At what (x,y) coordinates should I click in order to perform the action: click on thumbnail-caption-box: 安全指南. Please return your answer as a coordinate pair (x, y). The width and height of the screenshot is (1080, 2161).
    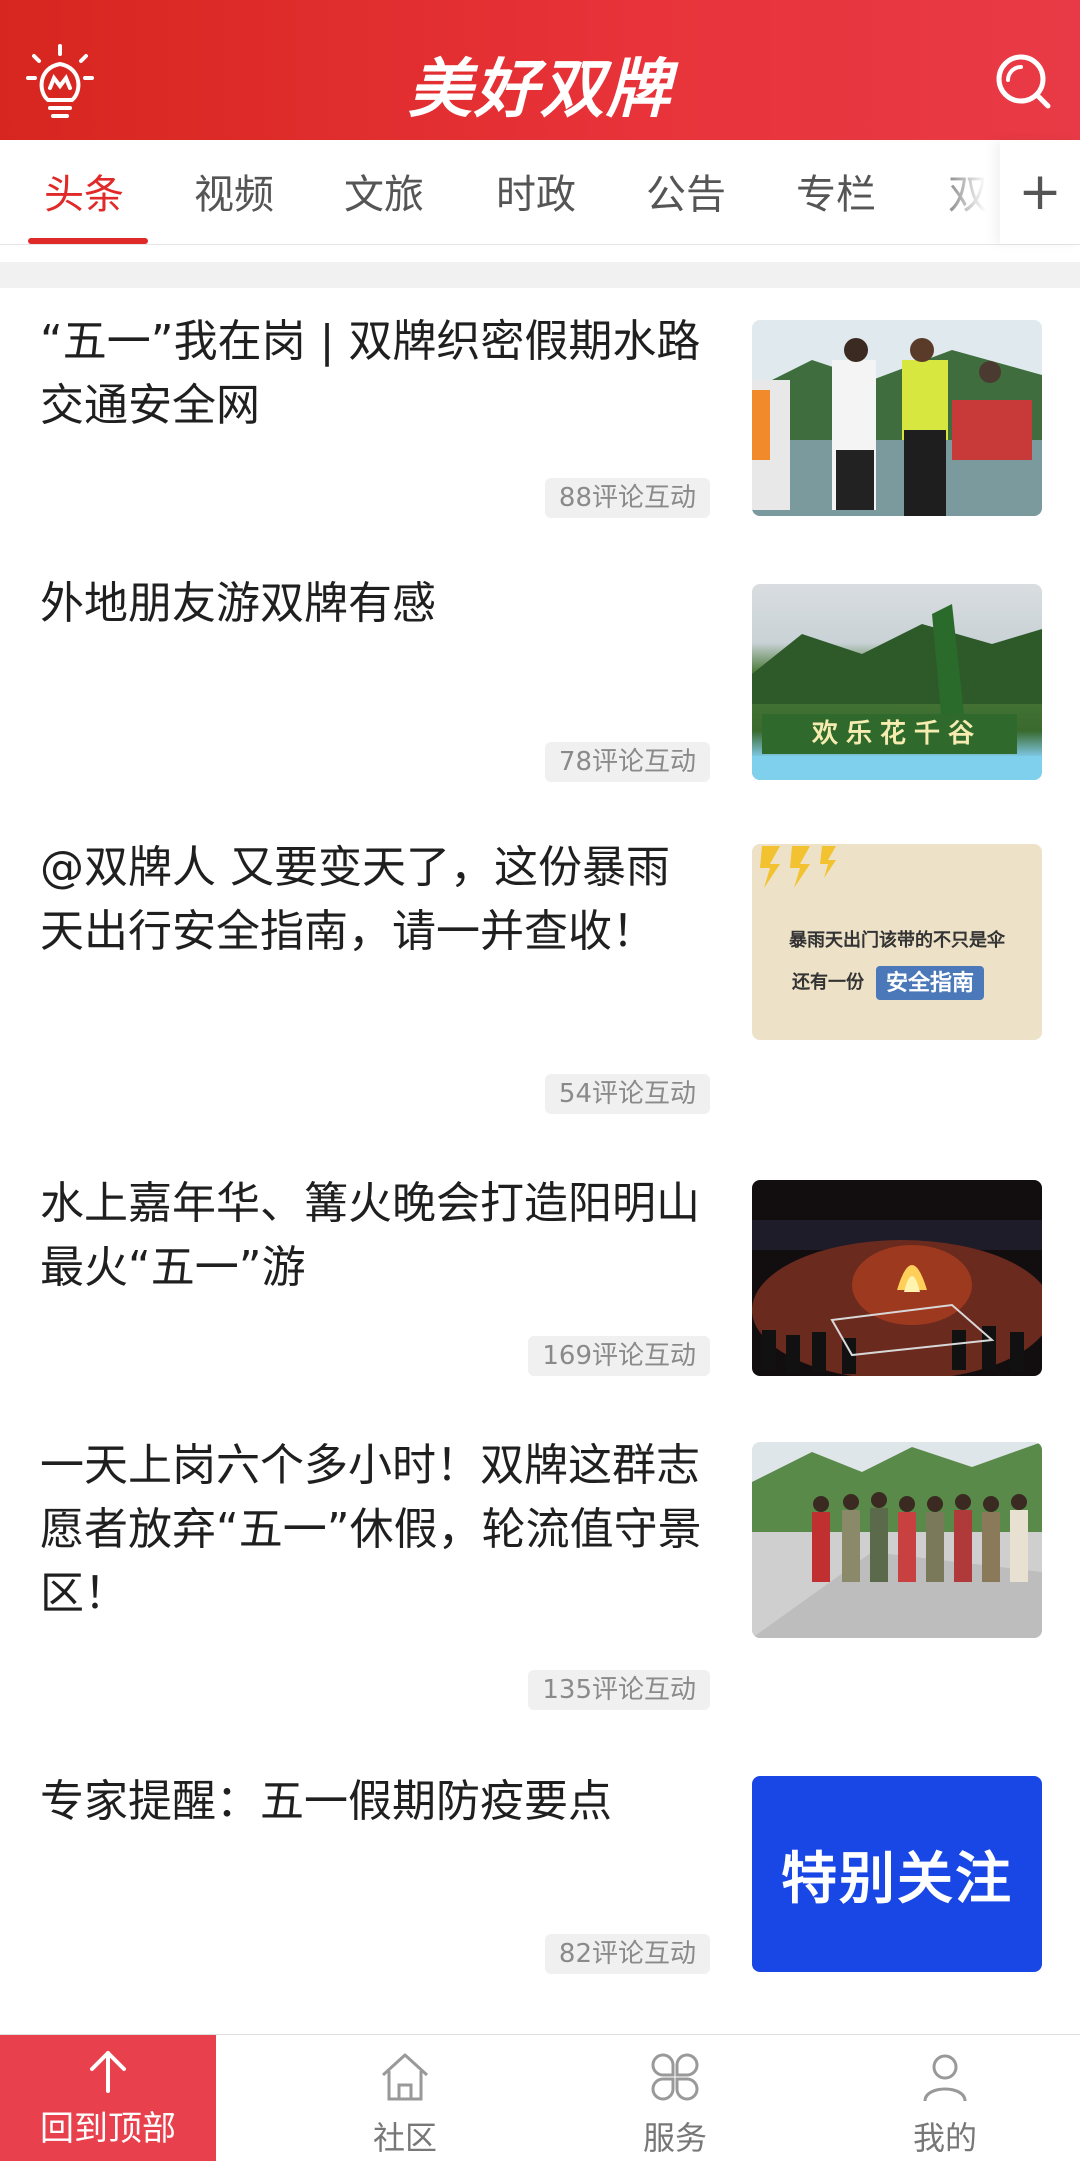
    Looking at the image, I should click on (930, 983).